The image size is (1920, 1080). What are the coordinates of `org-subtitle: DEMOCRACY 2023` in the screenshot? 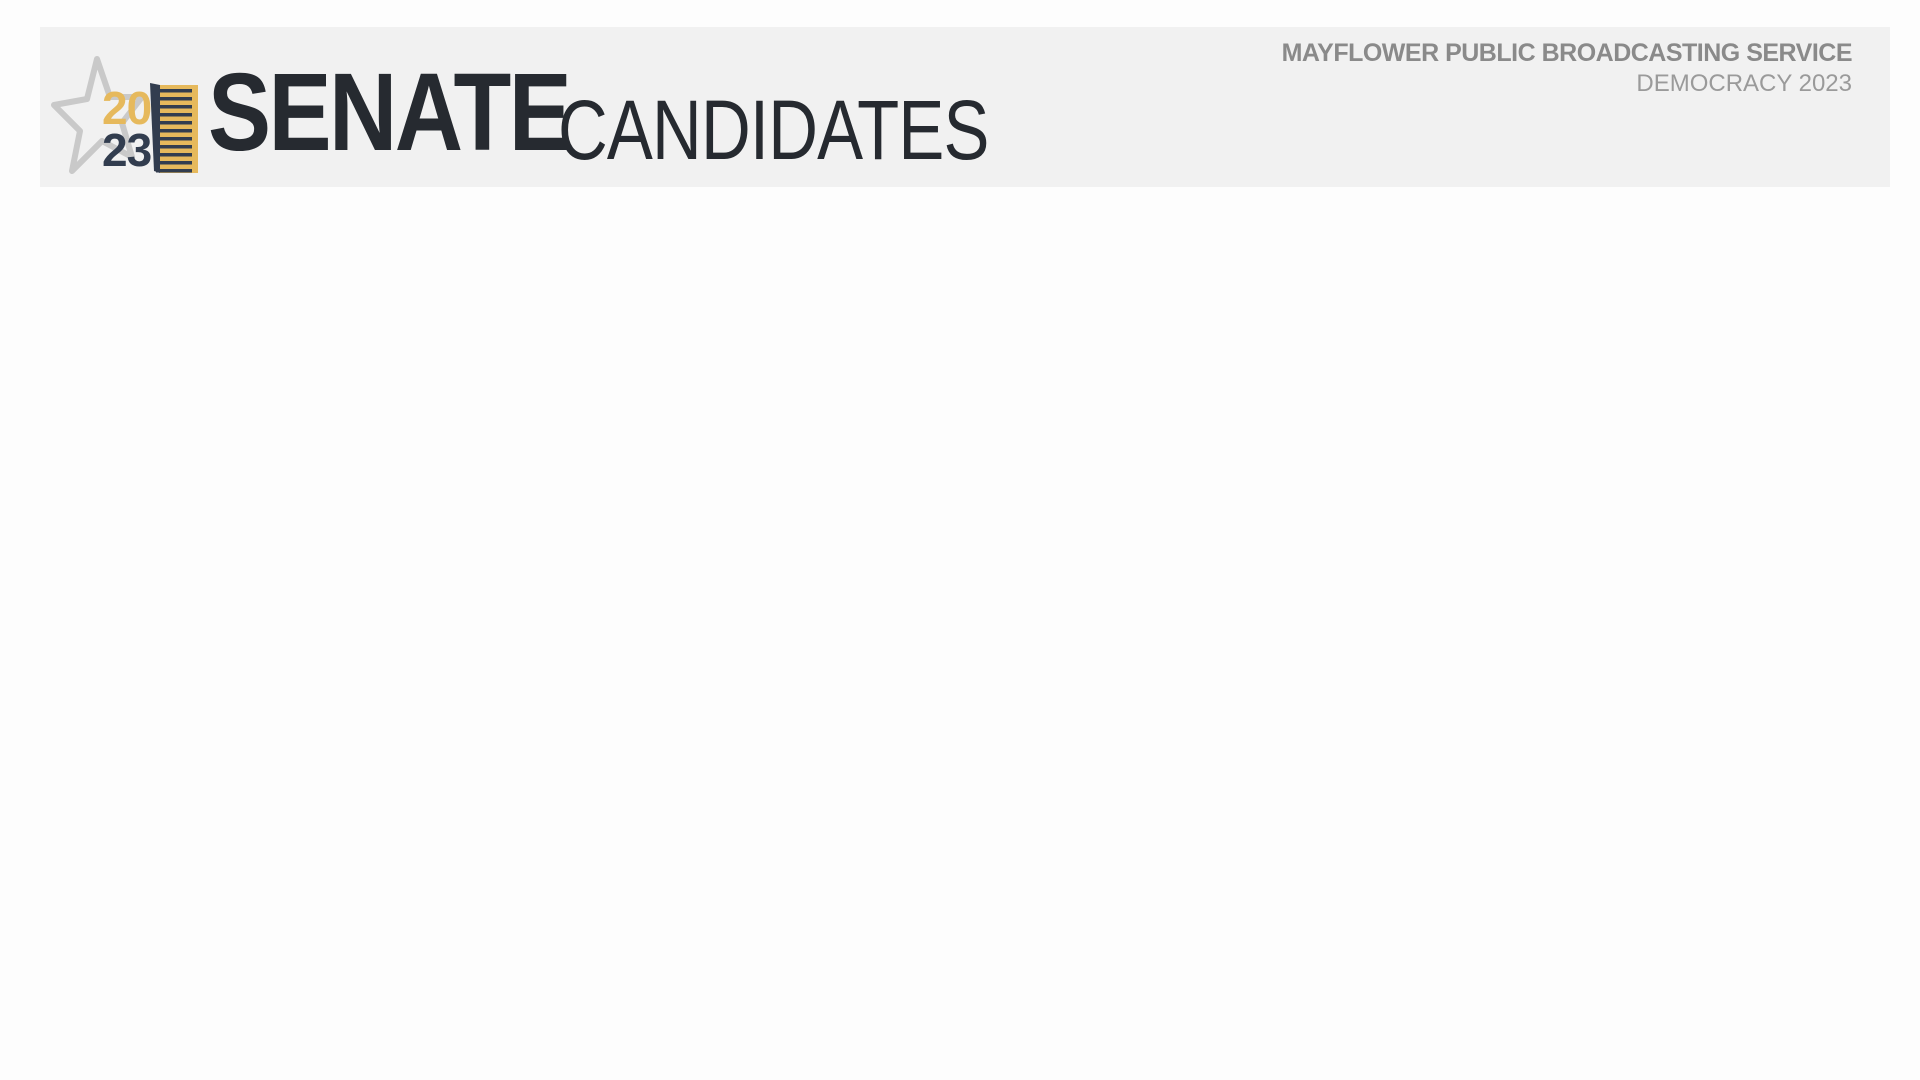 It's located at (1744, 83).